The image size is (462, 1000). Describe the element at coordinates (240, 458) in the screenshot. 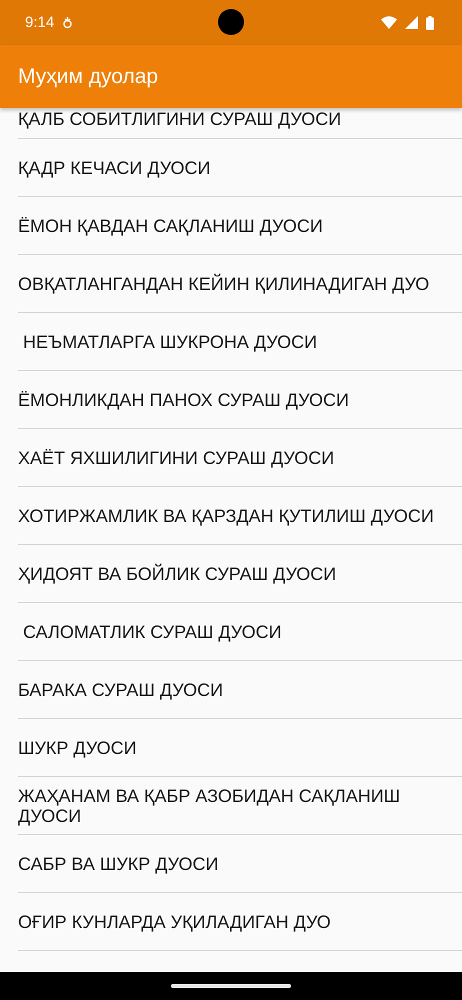

I see `list-item: ХАЁТ ЯХШИЛИГИНИ СУРАШ ДУОСИ` at that location.